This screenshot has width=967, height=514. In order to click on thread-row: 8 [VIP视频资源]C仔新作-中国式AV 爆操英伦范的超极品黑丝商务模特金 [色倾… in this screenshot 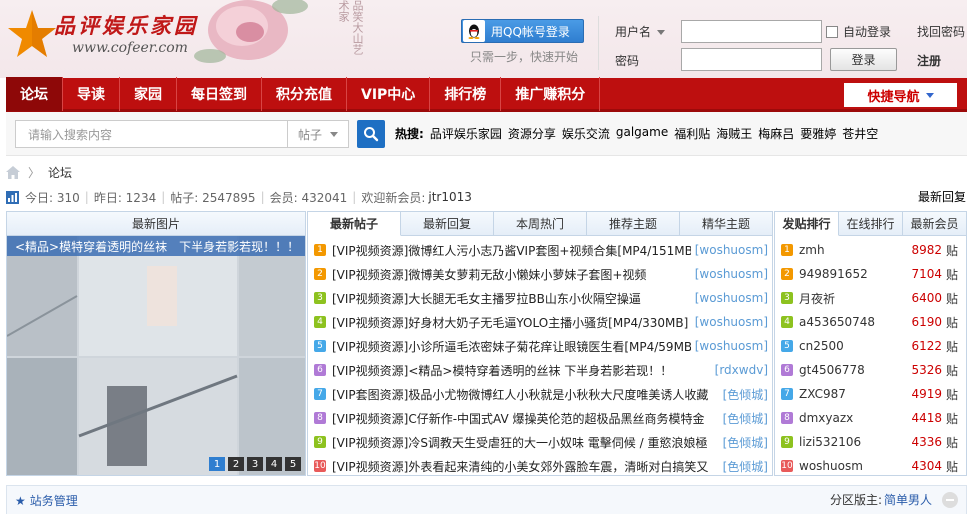, I will do `click(540, 418)`.